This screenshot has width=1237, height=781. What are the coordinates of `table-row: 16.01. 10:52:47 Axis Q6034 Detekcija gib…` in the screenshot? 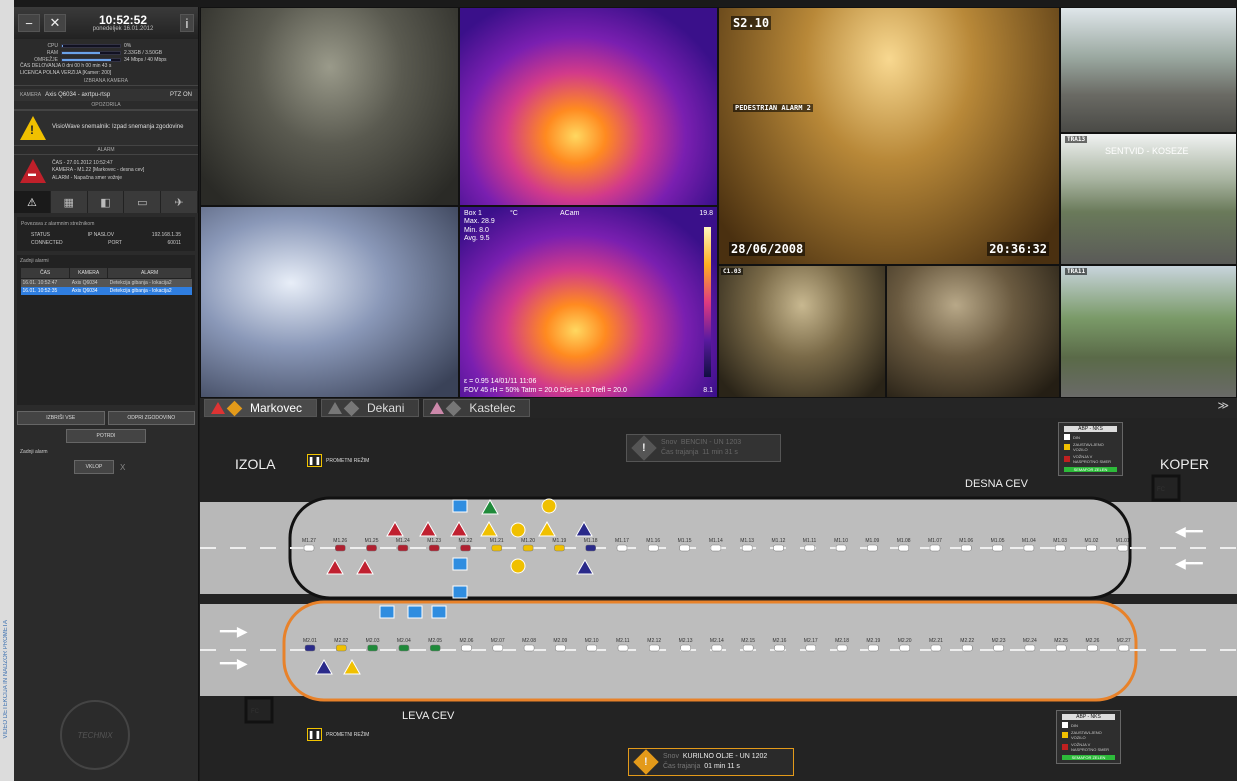 It's located at (106, 282).